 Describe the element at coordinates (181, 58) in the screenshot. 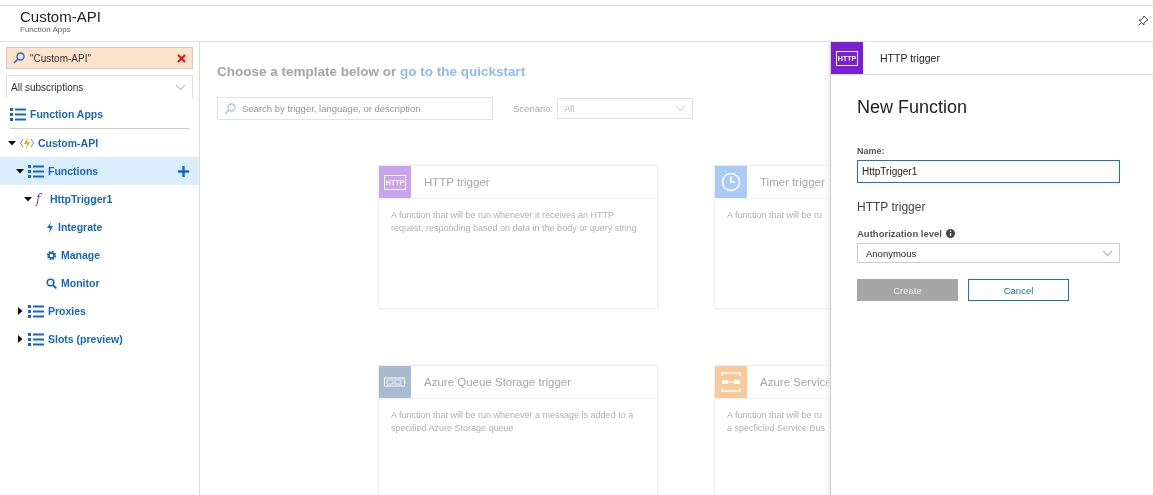

I see `clear-icon` at that location.